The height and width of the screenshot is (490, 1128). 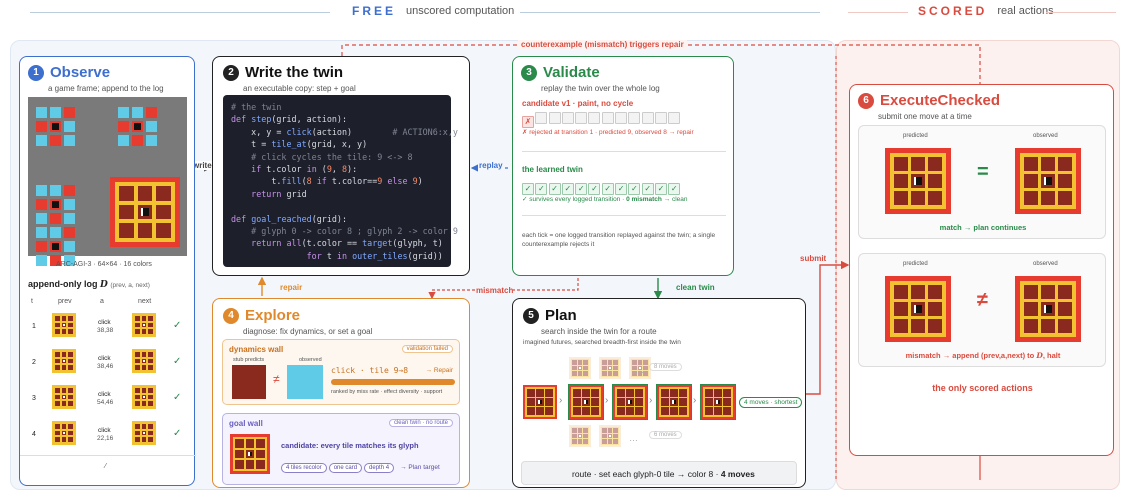 I want to click on twin-title: 2 Write the twin, so click(x=283, y=72).